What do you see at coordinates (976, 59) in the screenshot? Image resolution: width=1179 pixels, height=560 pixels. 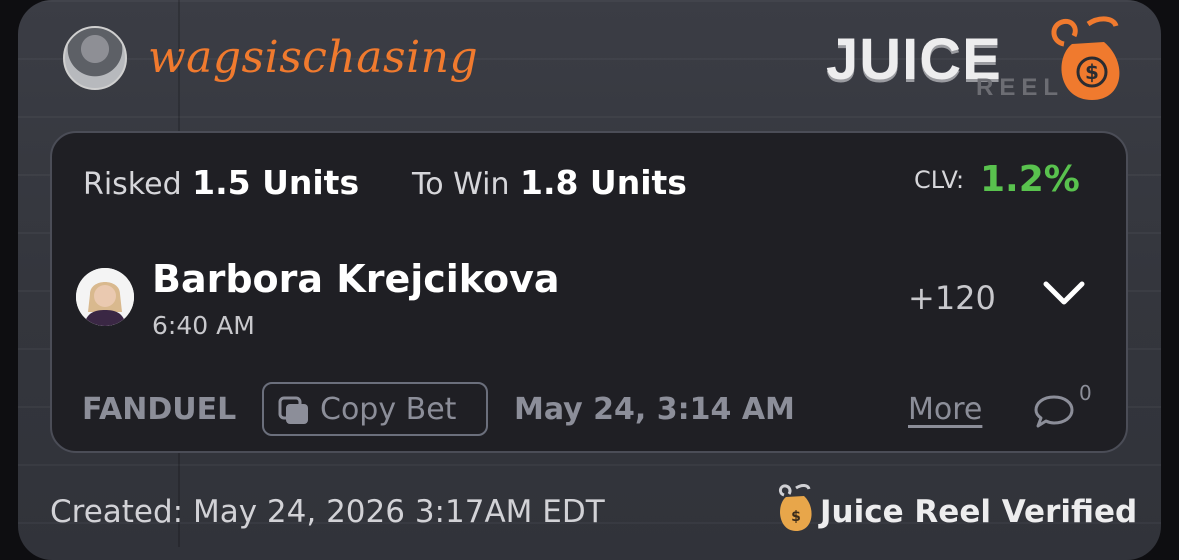 I see `juice-reel-logo: JUICE REEL $` at bounding box center [976, 59].